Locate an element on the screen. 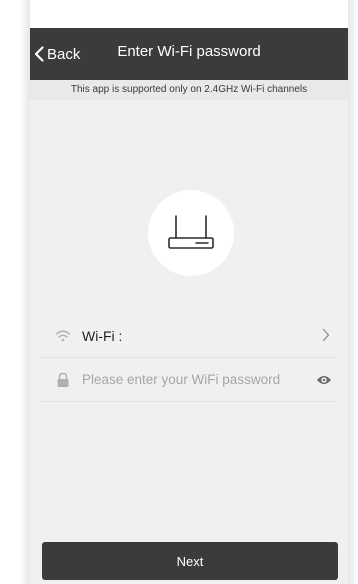  router-icon-circle is located at coordinates (191, 233).